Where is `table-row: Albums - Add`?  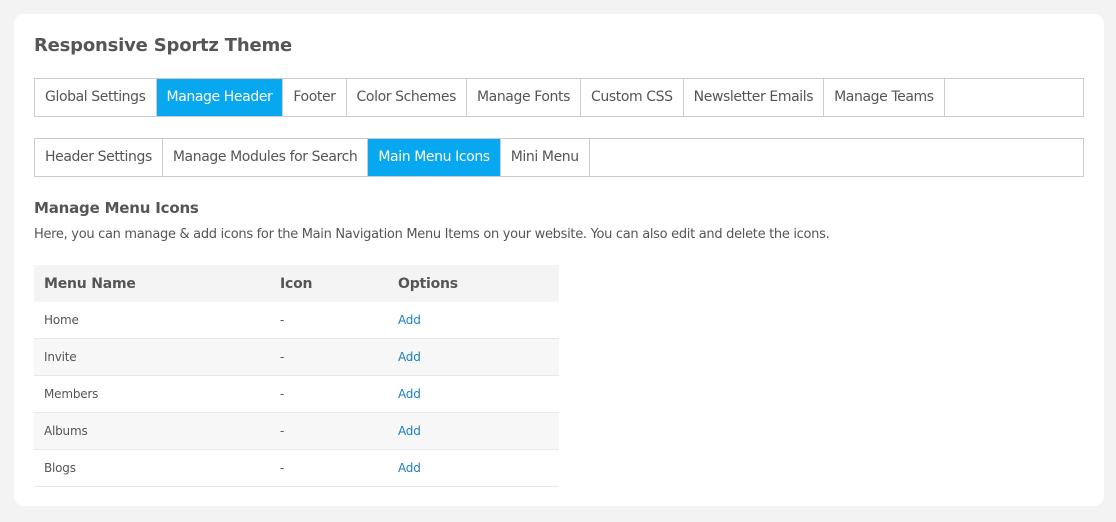
table-row: Albums - Add is located at coordinates (296, 431).